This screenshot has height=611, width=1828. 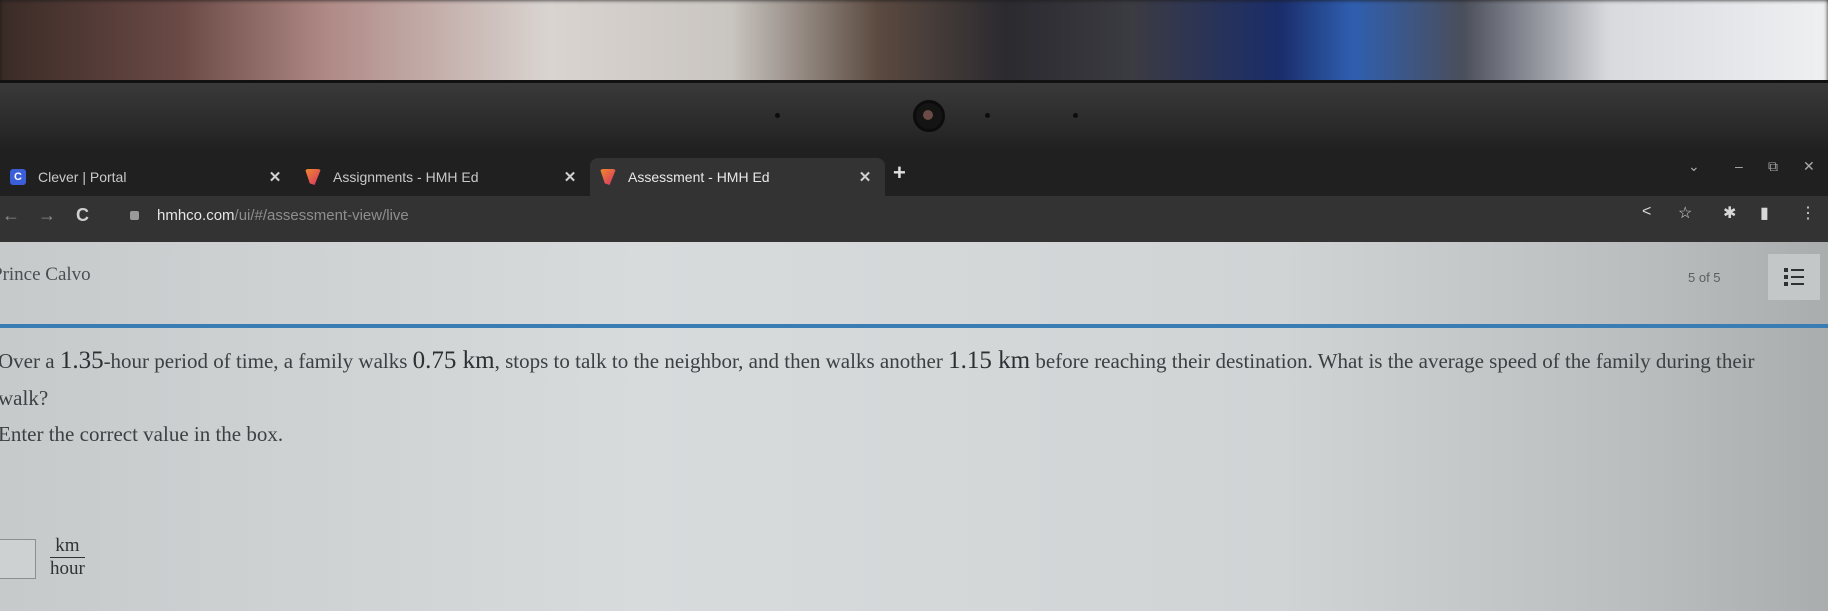 I want to click on new-tab-button: +, so click(x=899, y=173).